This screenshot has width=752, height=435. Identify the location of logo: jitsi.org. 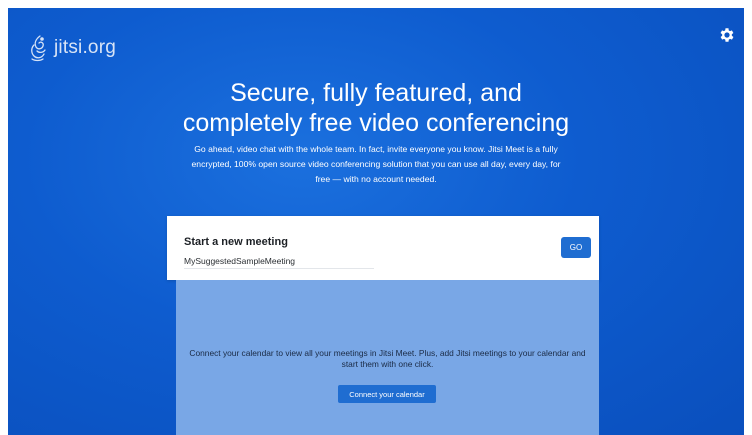
(72, 48).